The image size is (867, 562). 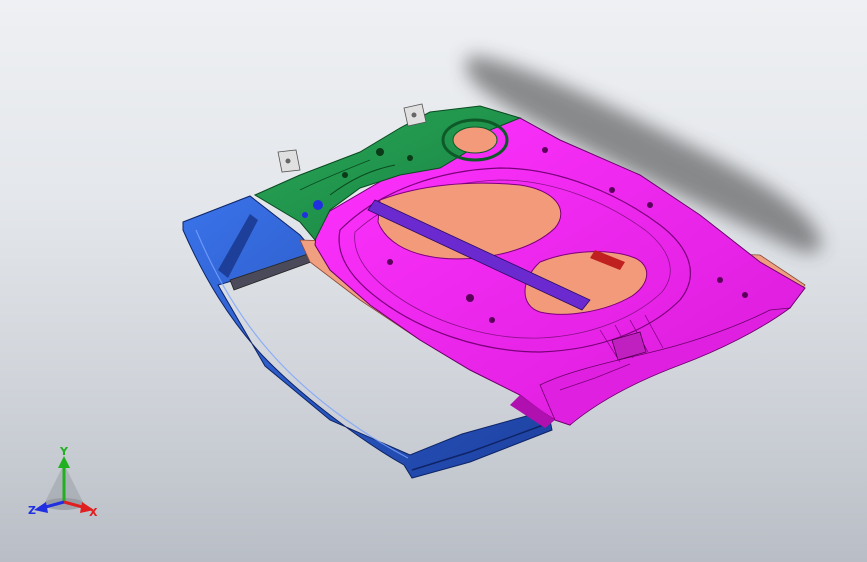 I want to click on triad-y-label: Y, so click(x=64, y=452).